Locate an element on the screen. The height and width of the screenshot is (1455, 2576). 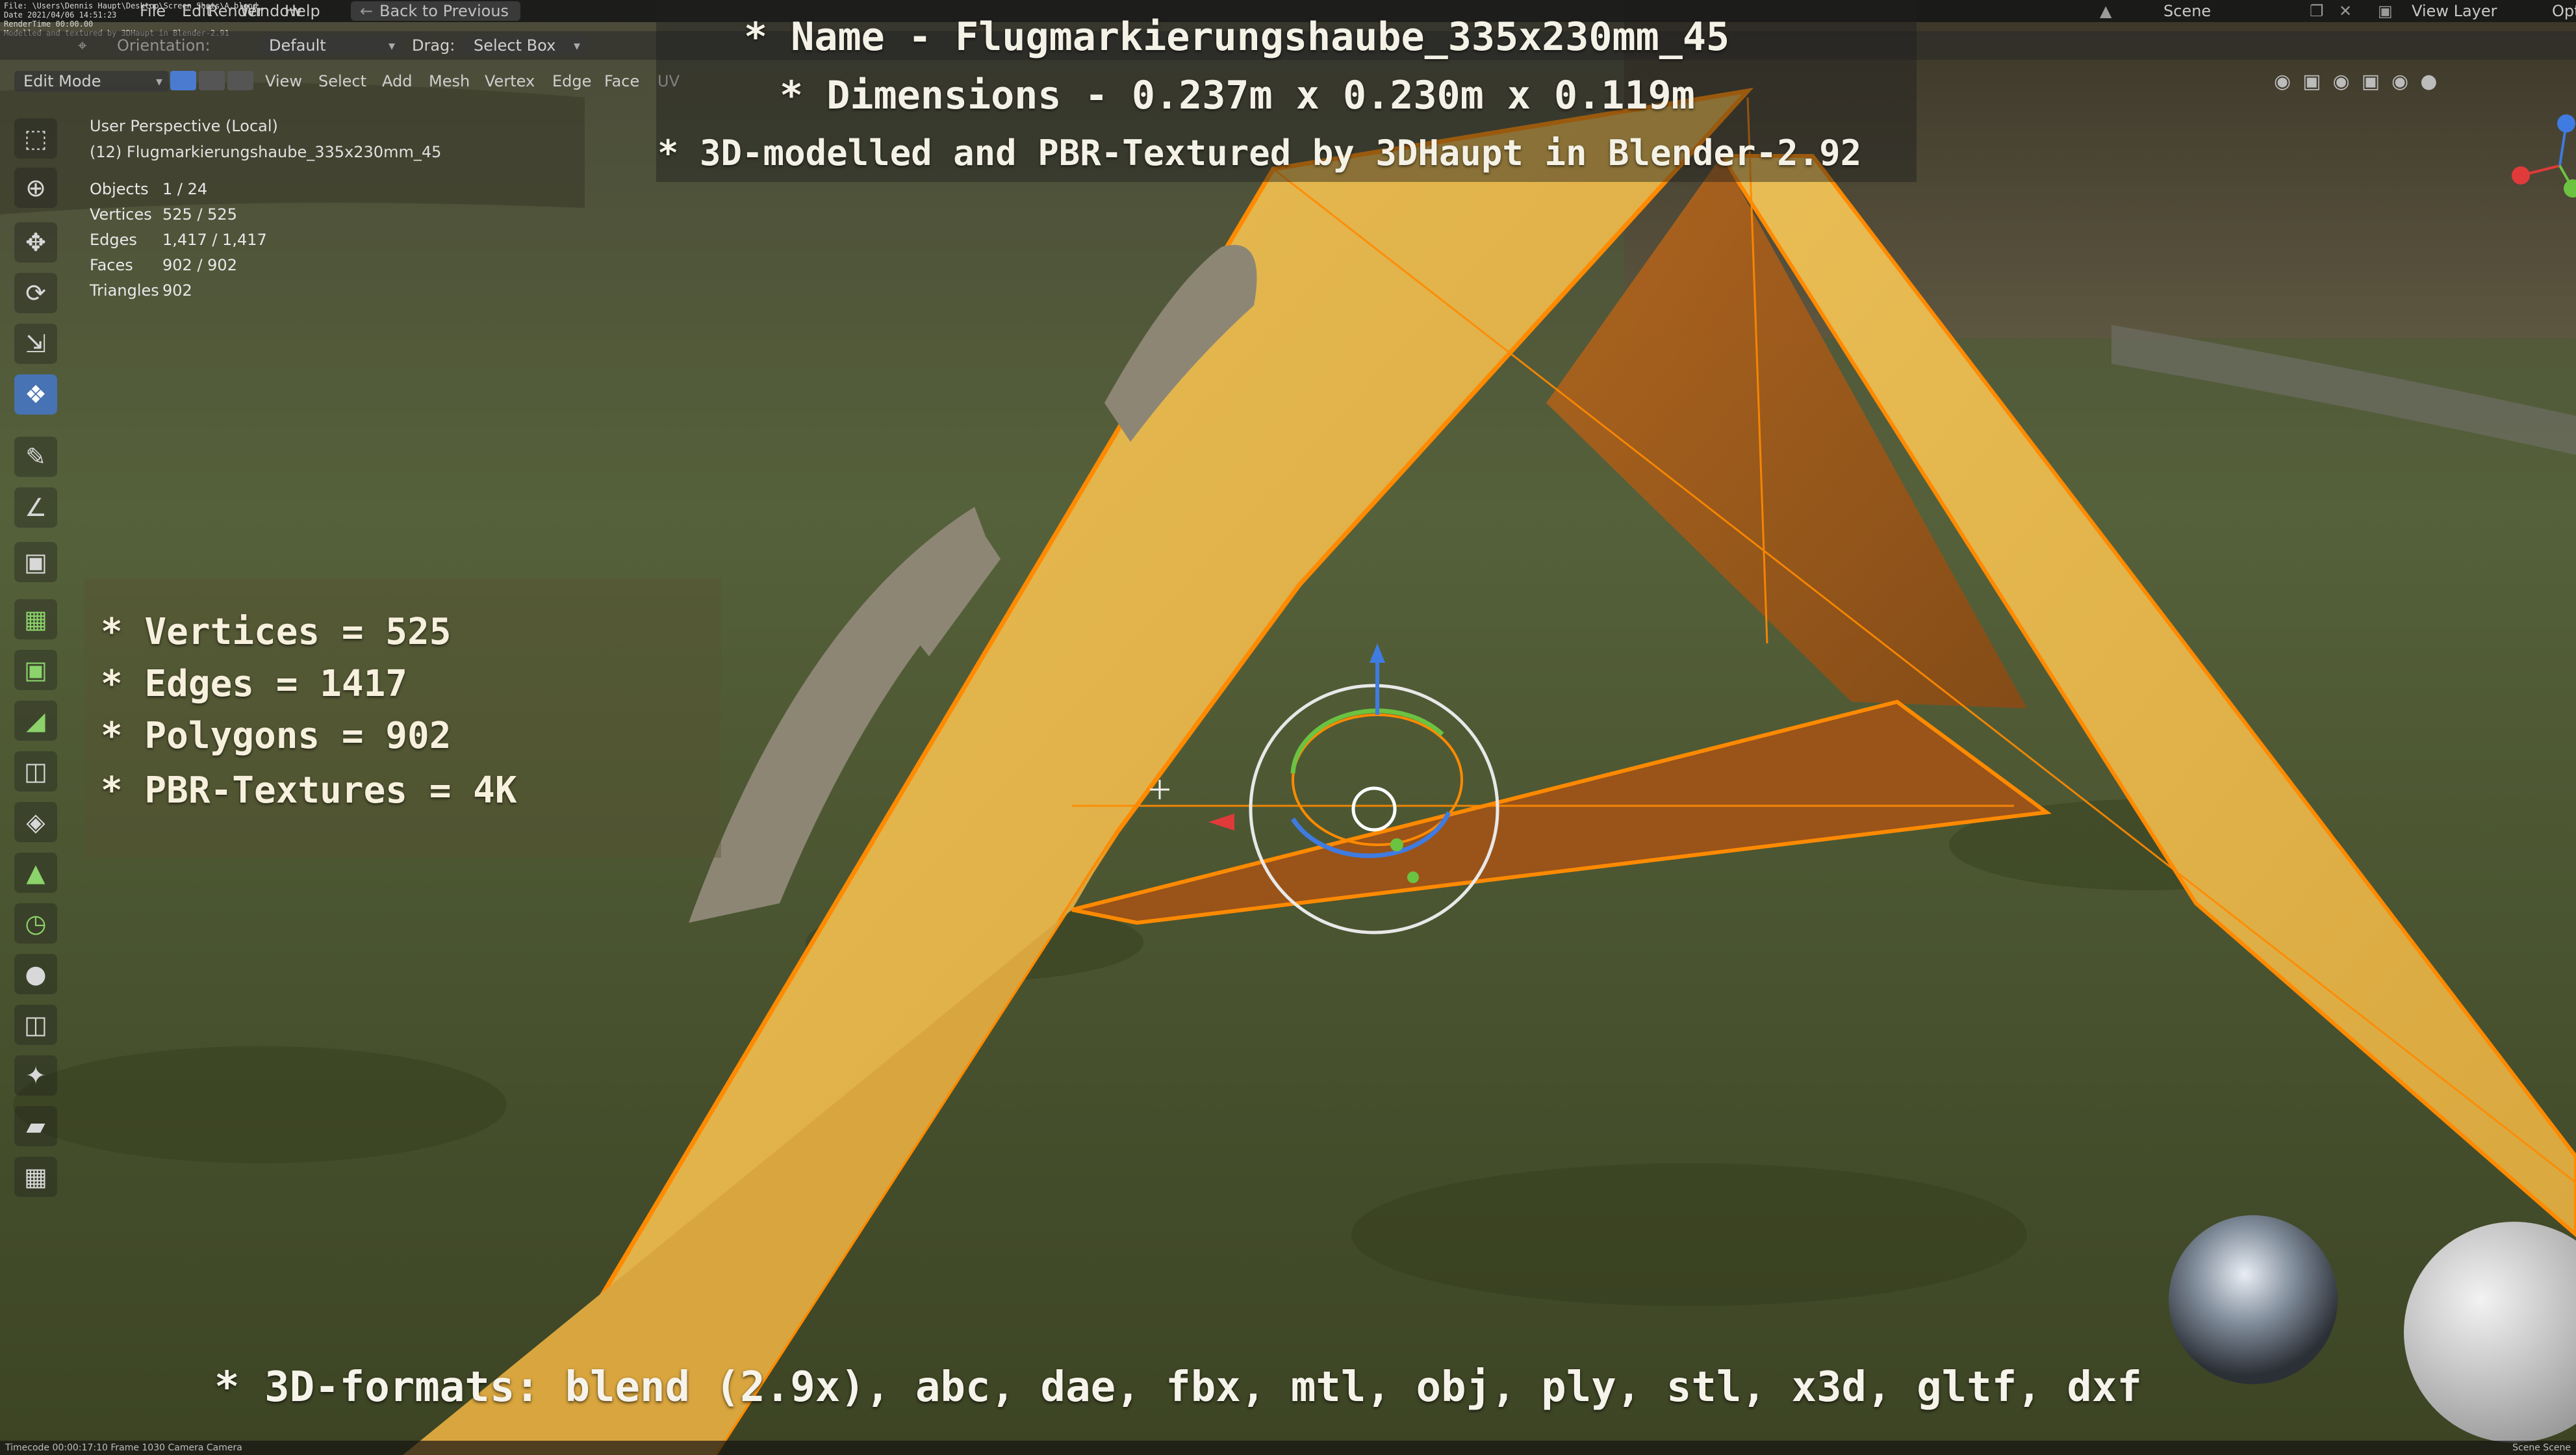
menu-view: View is located at coordinates (283, 81).